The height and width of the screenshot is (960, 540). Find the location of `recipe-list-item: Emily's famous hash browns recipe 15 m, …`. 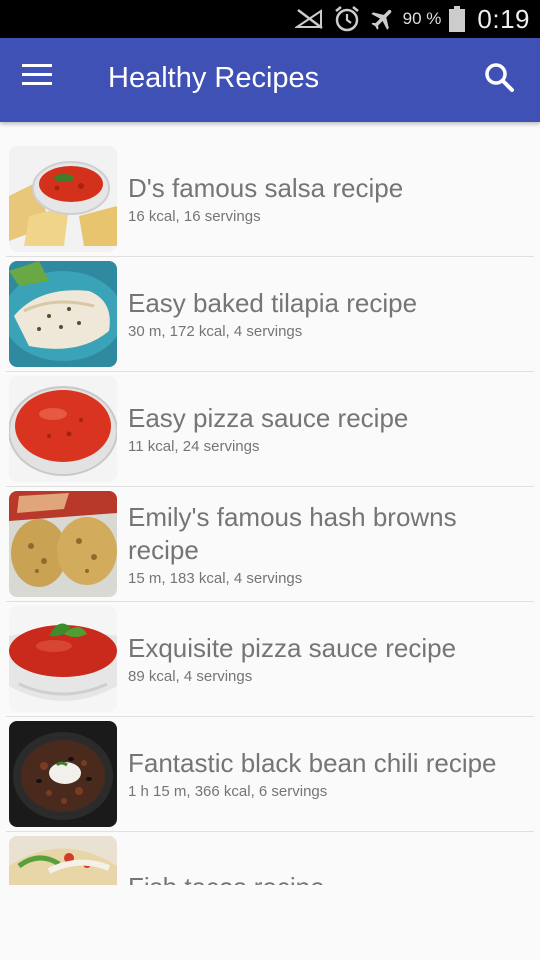

recipe-list-item: Emily's famous hash browns recipe 15 m, … is located at coordinates (270, 544).